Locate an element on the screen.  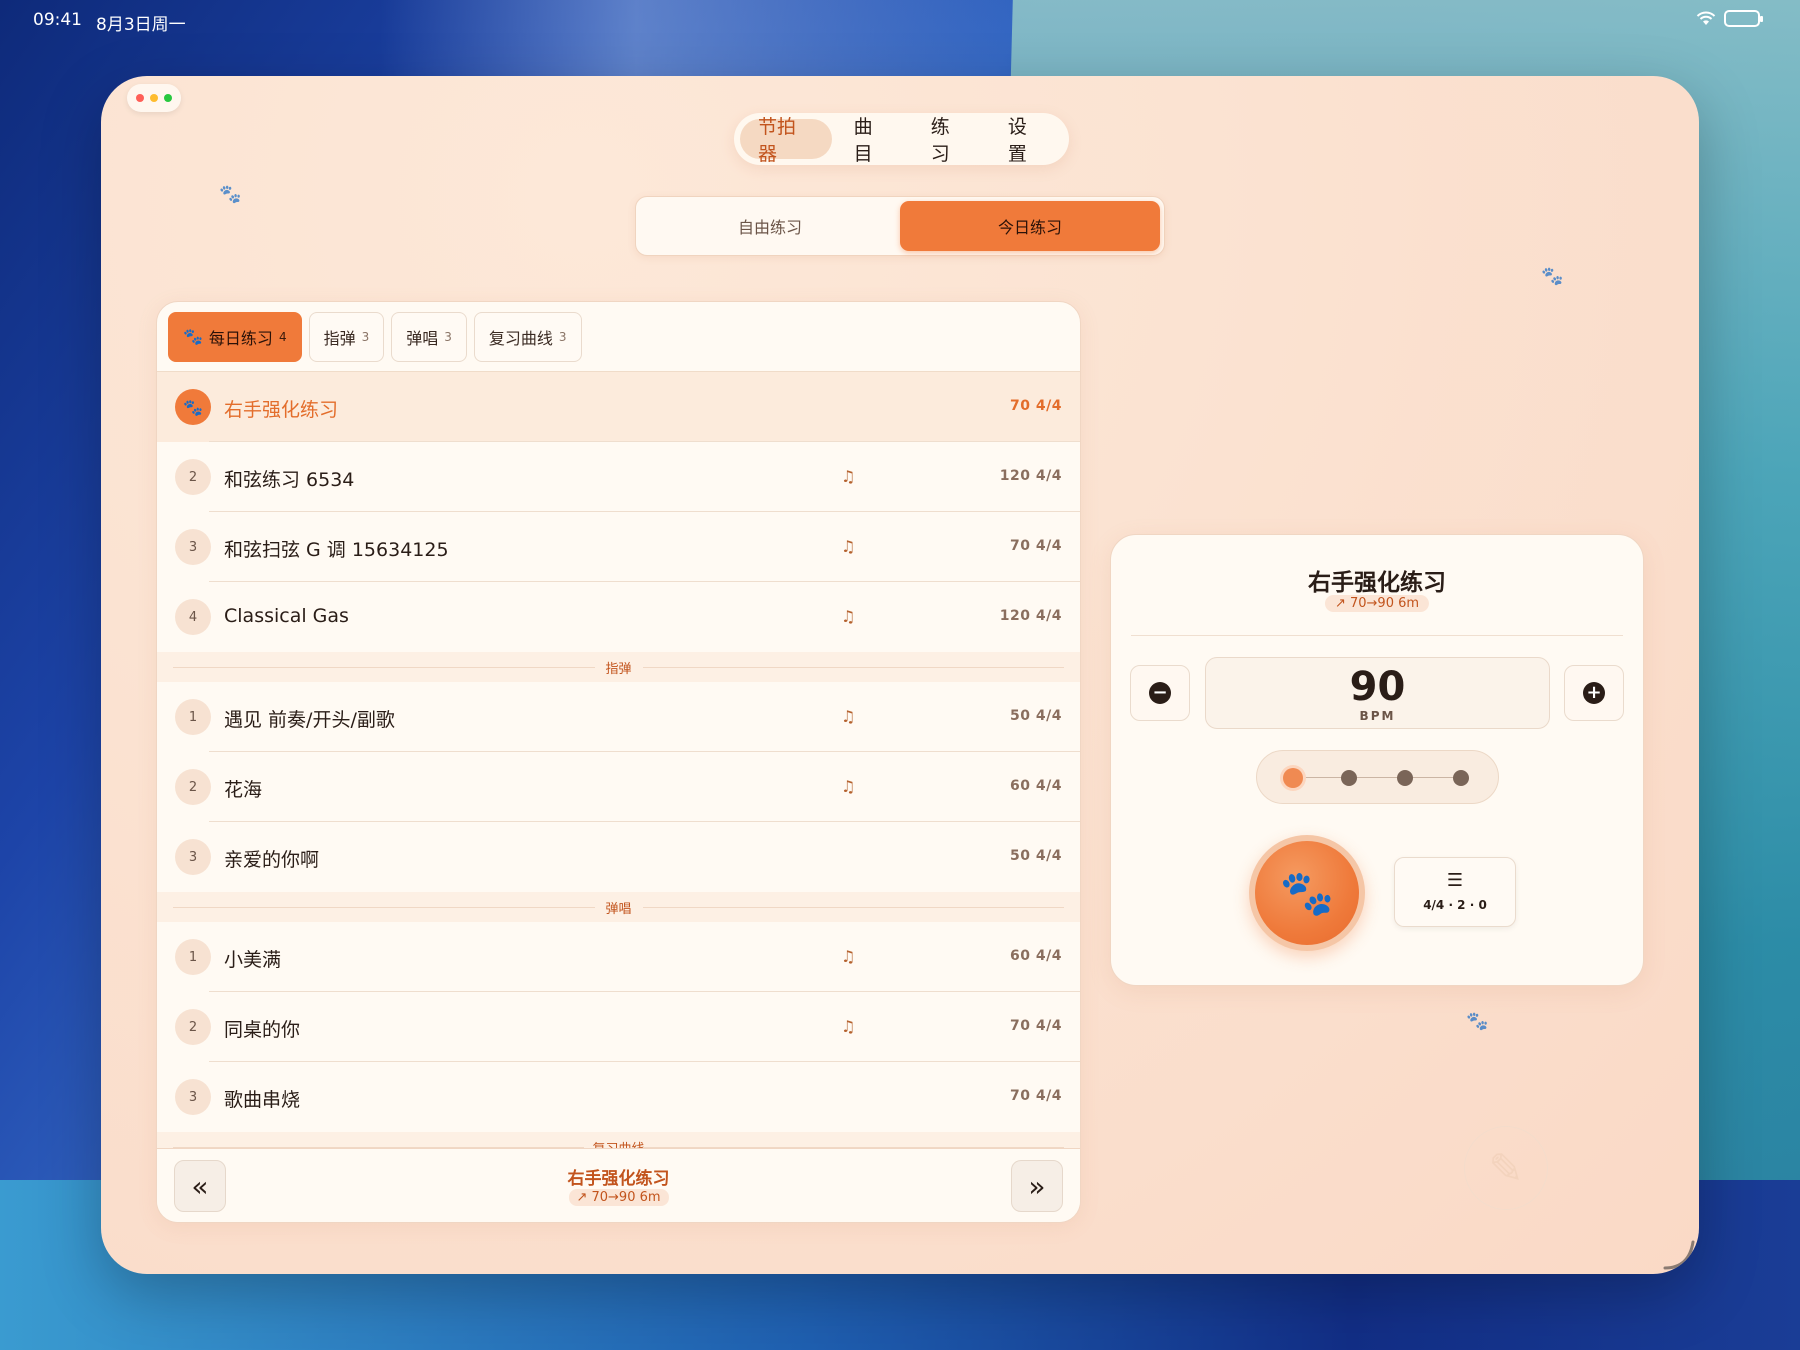
window-controls is located at coordinates (154, 98).